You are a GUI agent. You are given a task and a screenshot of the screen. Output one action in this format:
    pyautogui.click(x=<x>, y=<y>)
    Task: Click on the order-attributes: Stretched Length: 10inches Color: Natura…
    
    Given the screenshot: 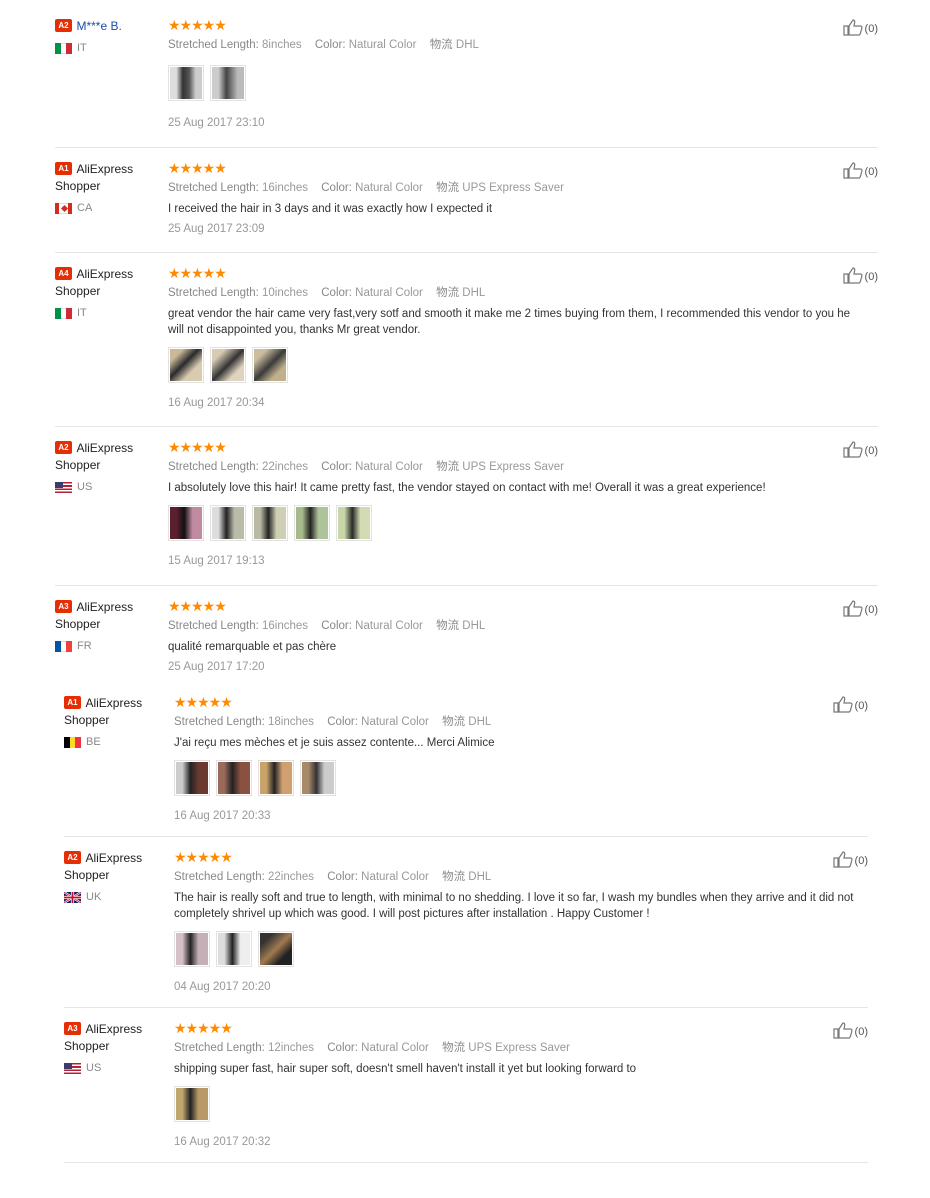 What is the action you would take?
    pyautogui.click(x=327, y=293)
    